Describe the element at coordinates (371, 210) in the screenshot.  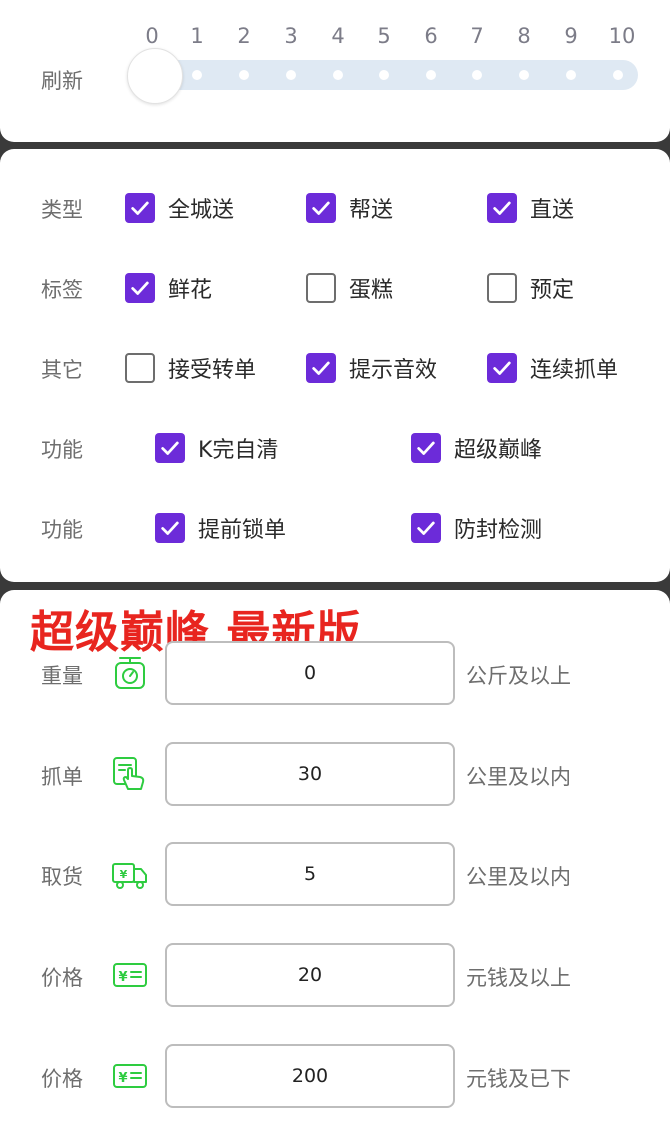
I see `checkbox-label: 帮送` at that location.